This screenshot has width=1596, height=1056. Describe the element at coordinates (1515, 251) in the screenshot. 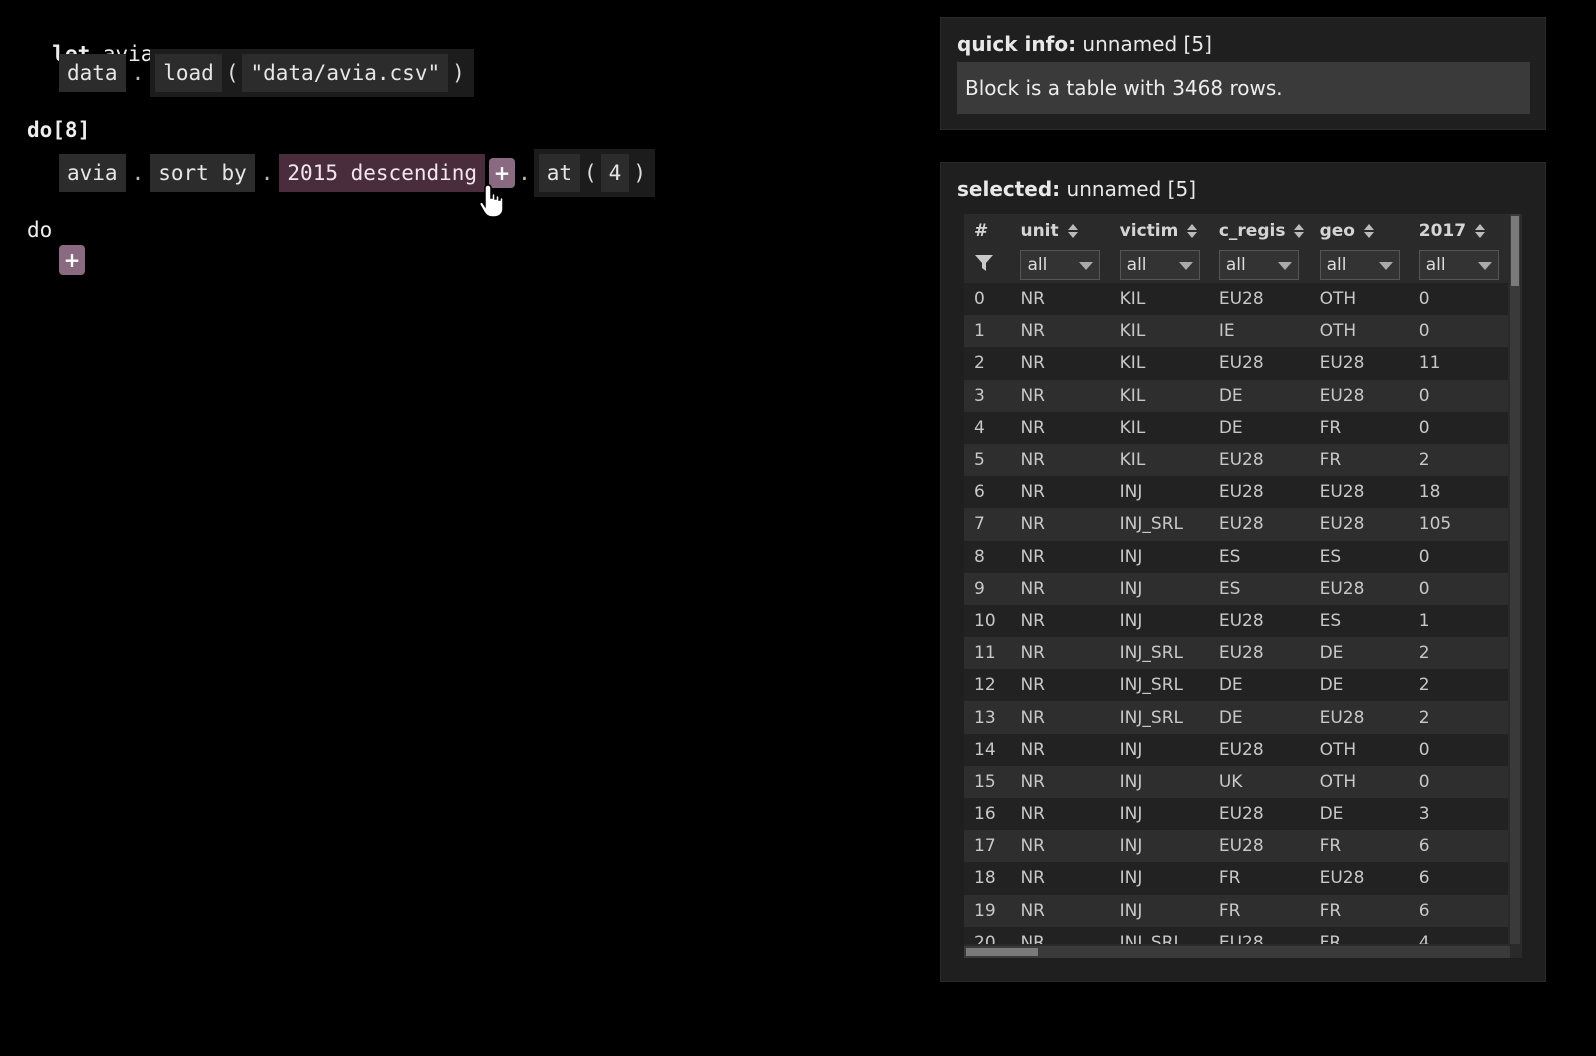

I see `vertical-scroll-thumb` at that location.